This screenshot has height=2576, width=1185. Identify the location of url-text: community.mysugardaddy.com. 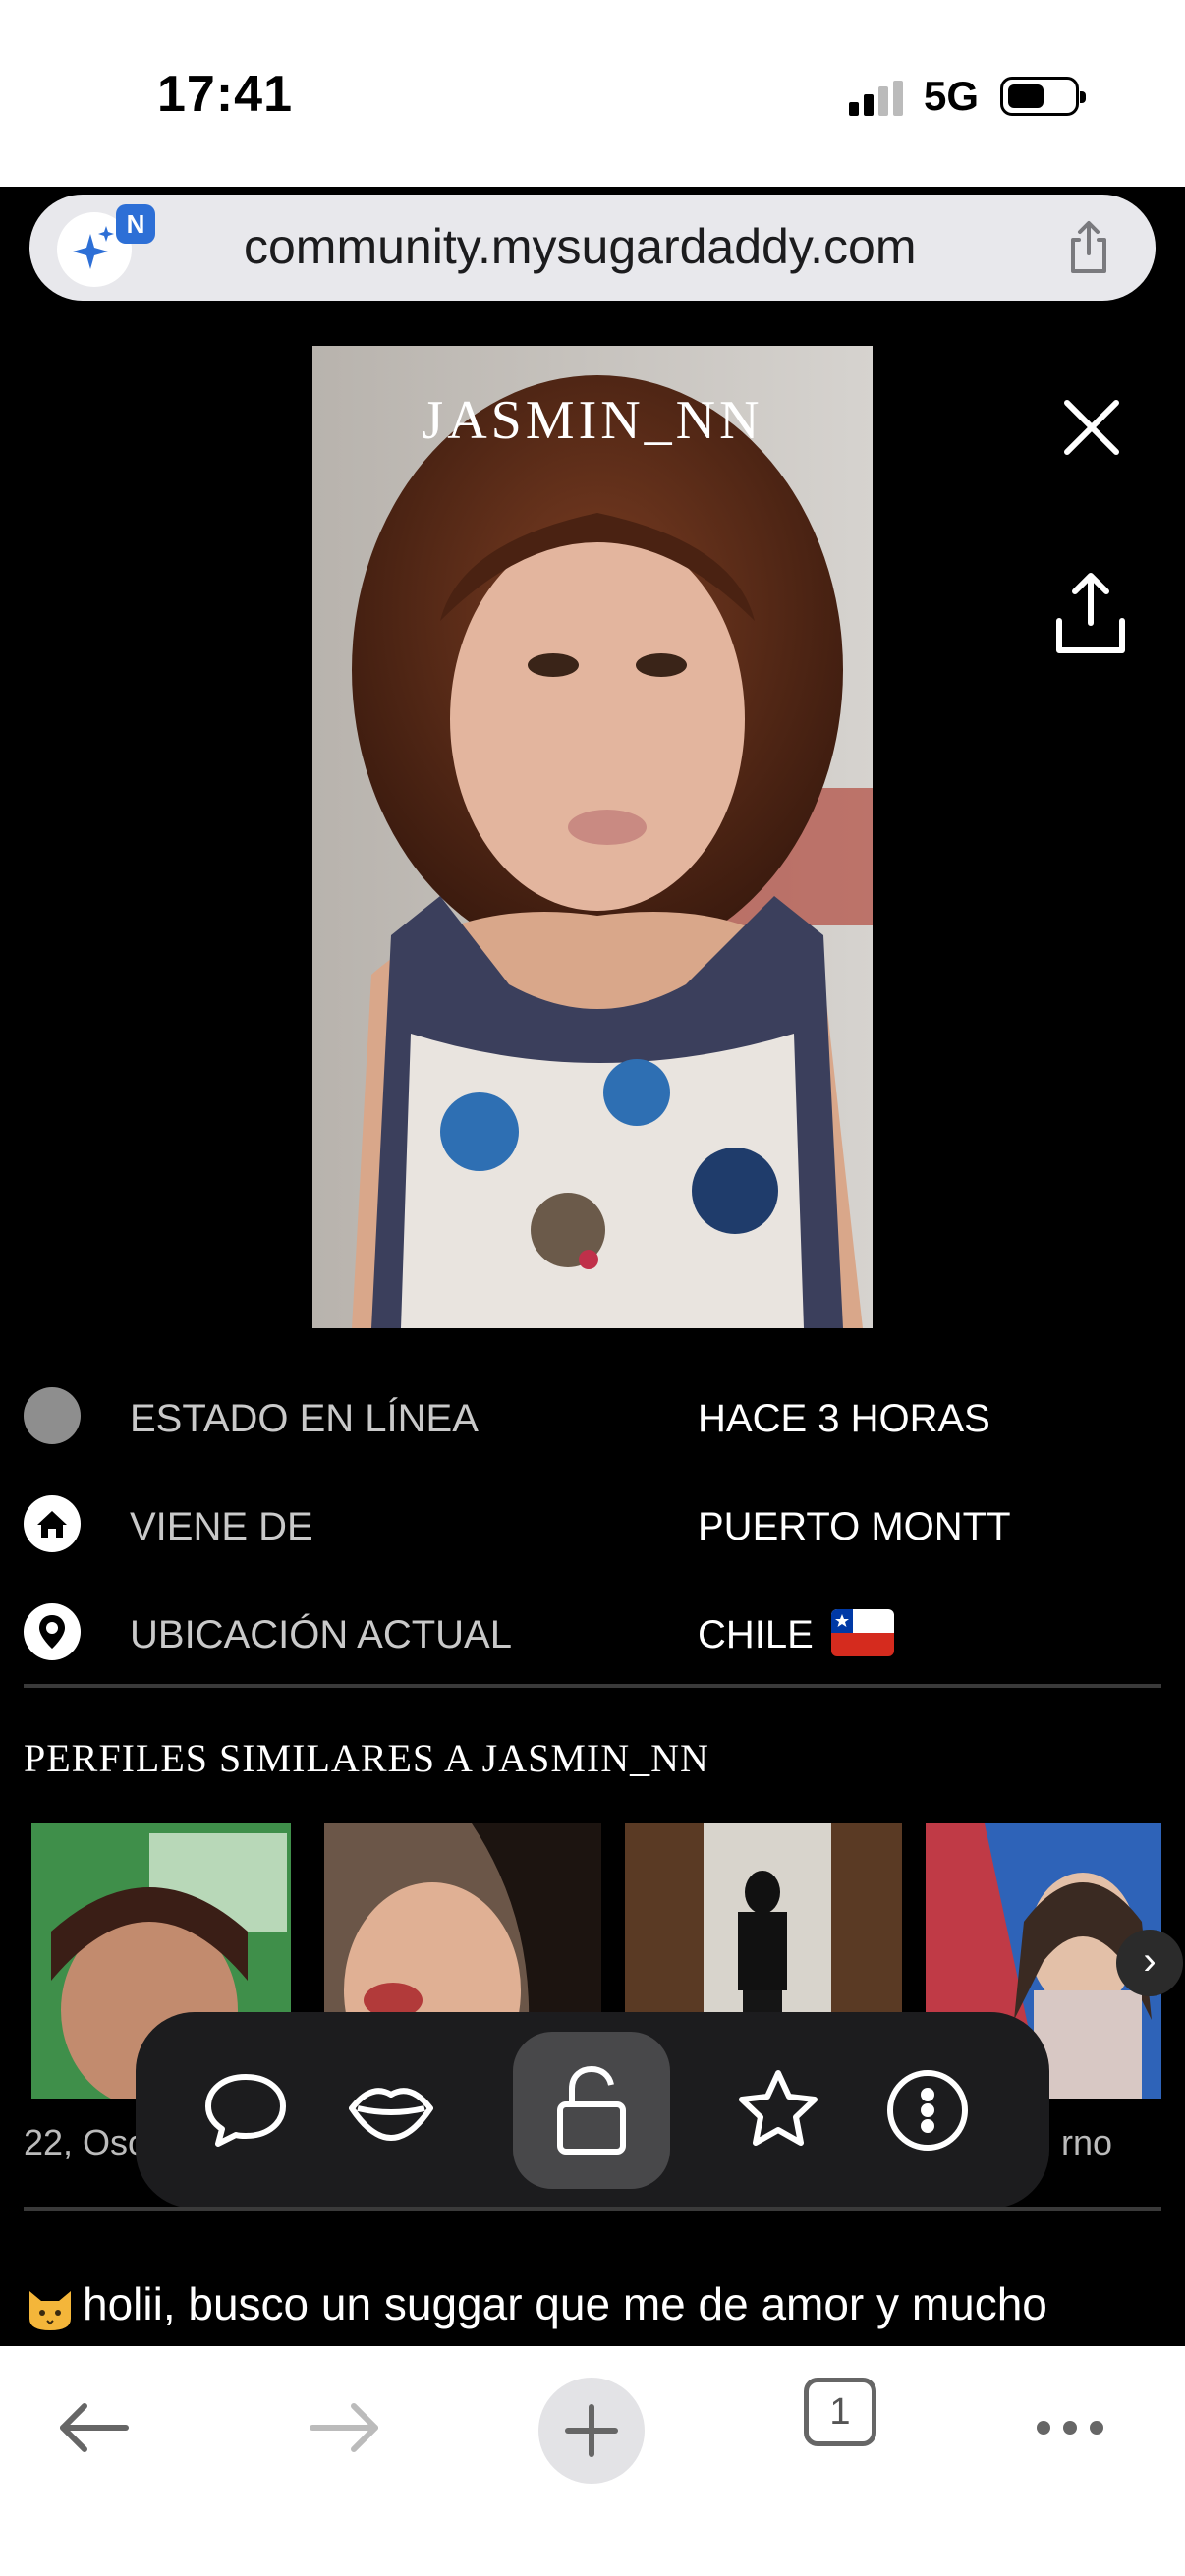
(581, 246).